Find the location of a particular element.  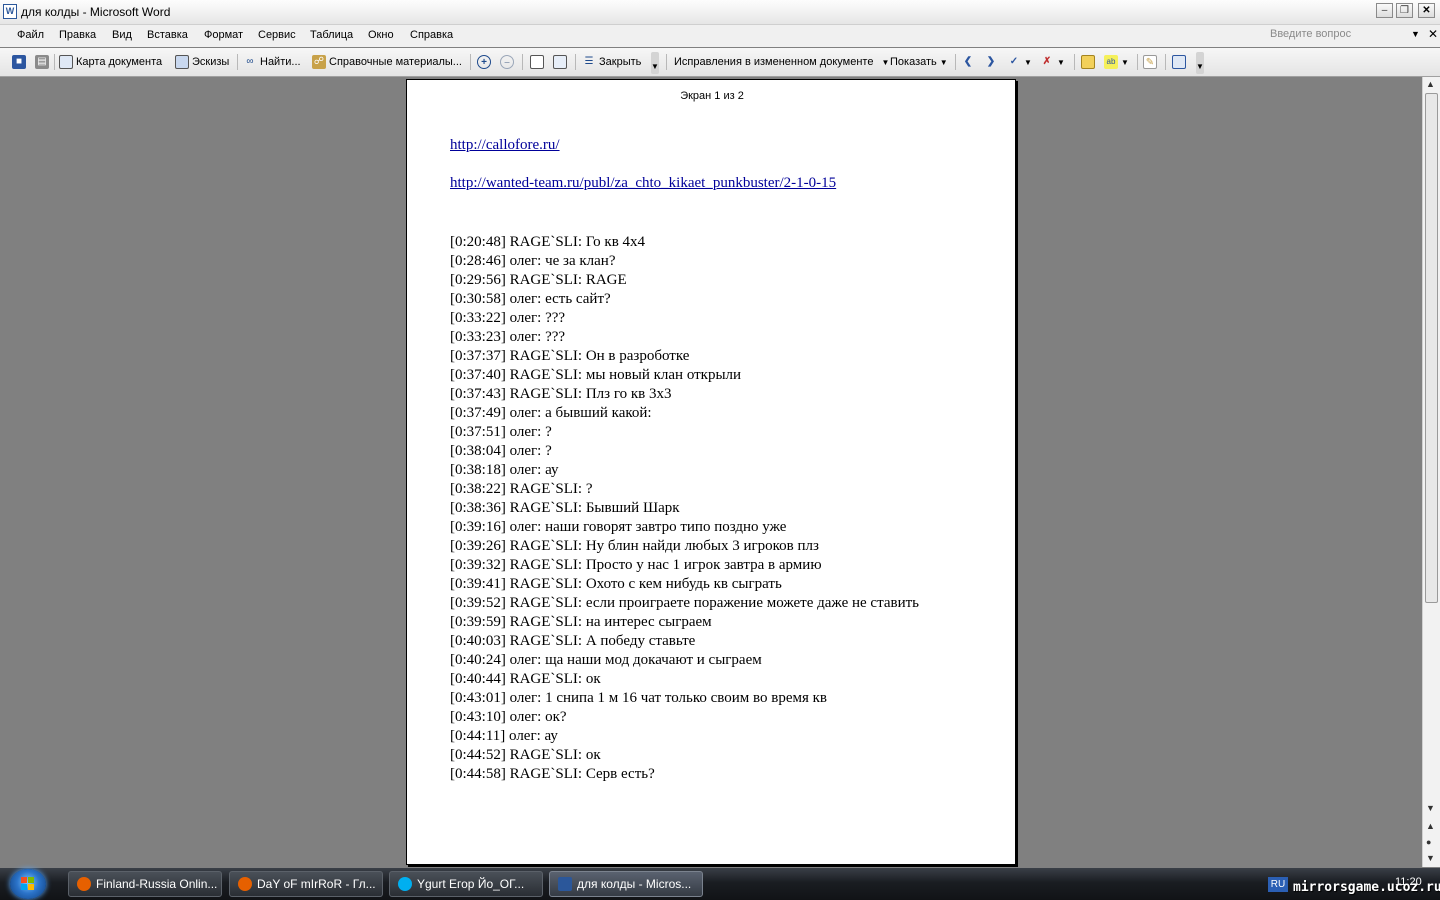

chat-line: [0:37:51] олег: ? is located at coordinates (501, 432).